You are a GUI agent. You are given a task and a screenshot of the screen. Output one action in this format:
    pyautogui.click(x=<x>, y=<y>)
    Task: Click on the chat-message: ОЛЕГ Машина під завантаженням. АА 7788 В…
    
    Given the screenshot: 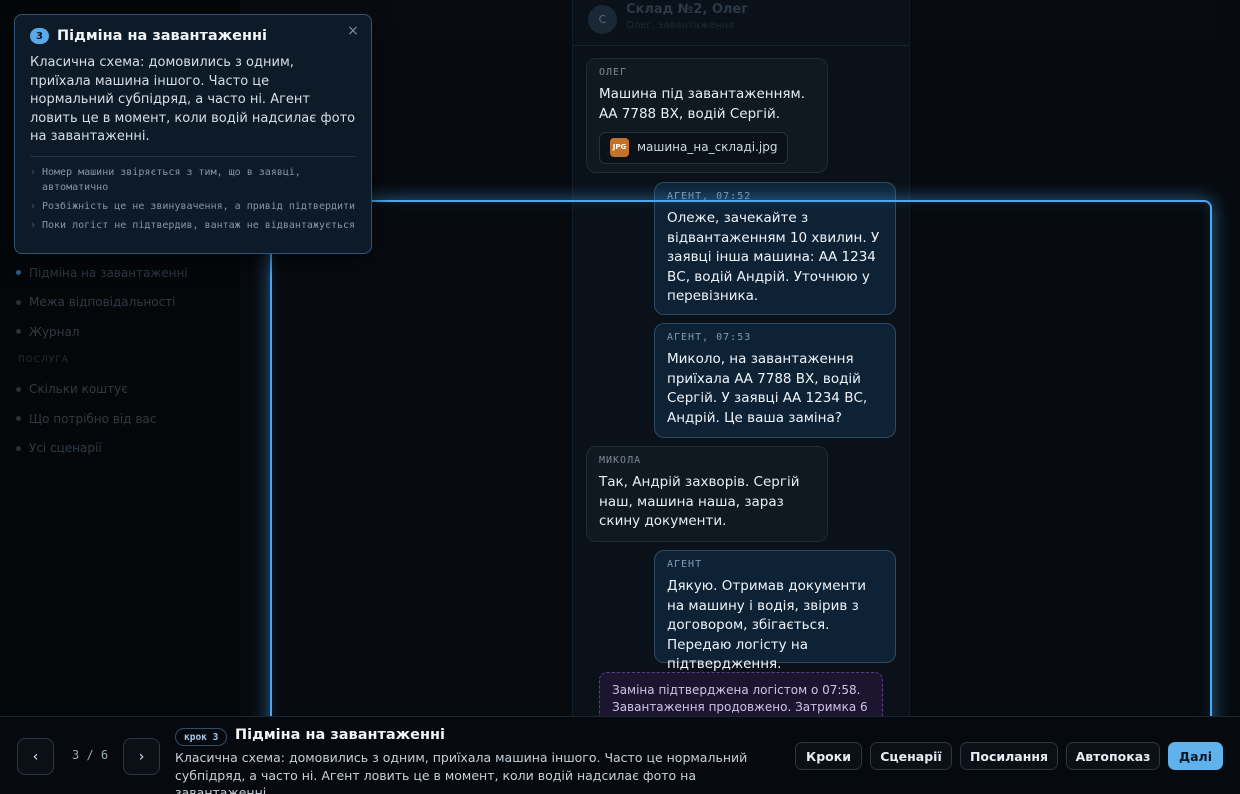 What is the action you would take?
    pyautogui.click(x=707, y=115)
    